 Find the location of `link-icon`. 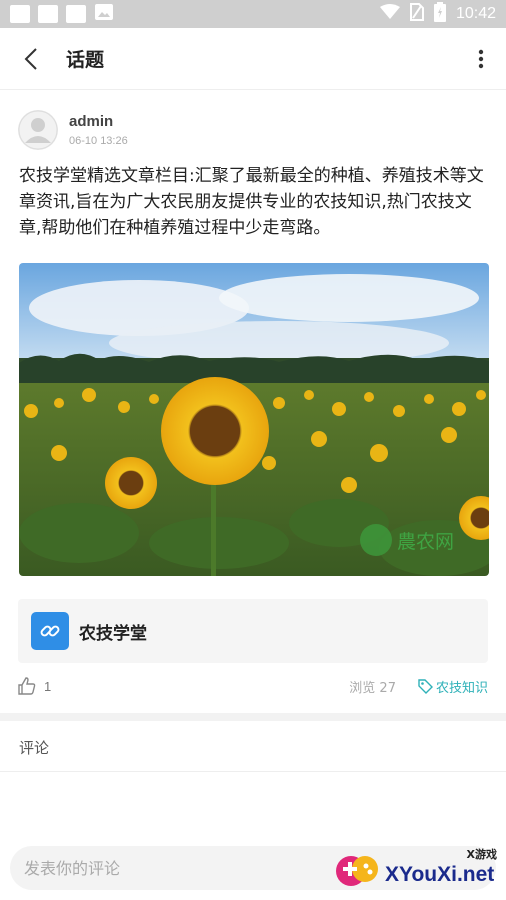

link-icon is located at coordinates (50, 631).